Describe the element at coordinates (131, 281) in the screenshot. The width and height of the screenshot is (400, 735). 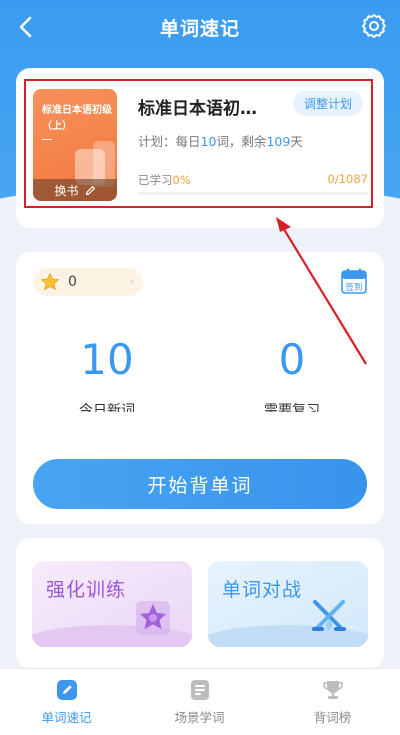
I see `chevron-right-icon: ›` at that location.